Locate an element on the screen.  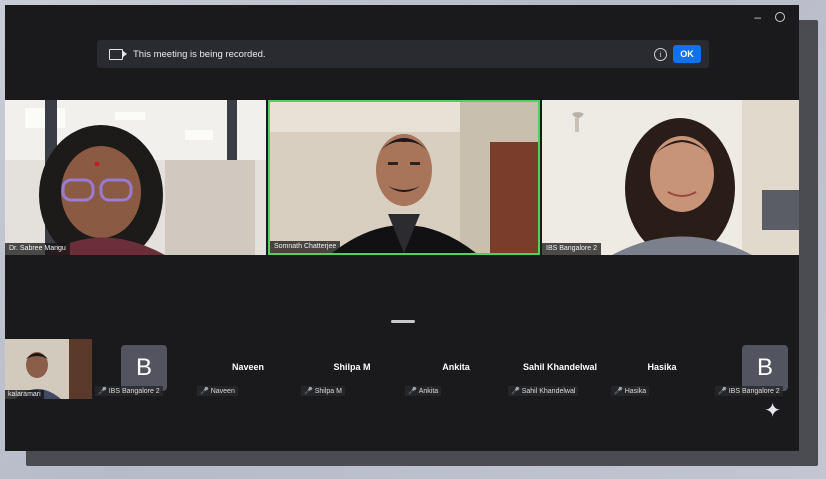
restore-button is located at coordinates (780, 17).